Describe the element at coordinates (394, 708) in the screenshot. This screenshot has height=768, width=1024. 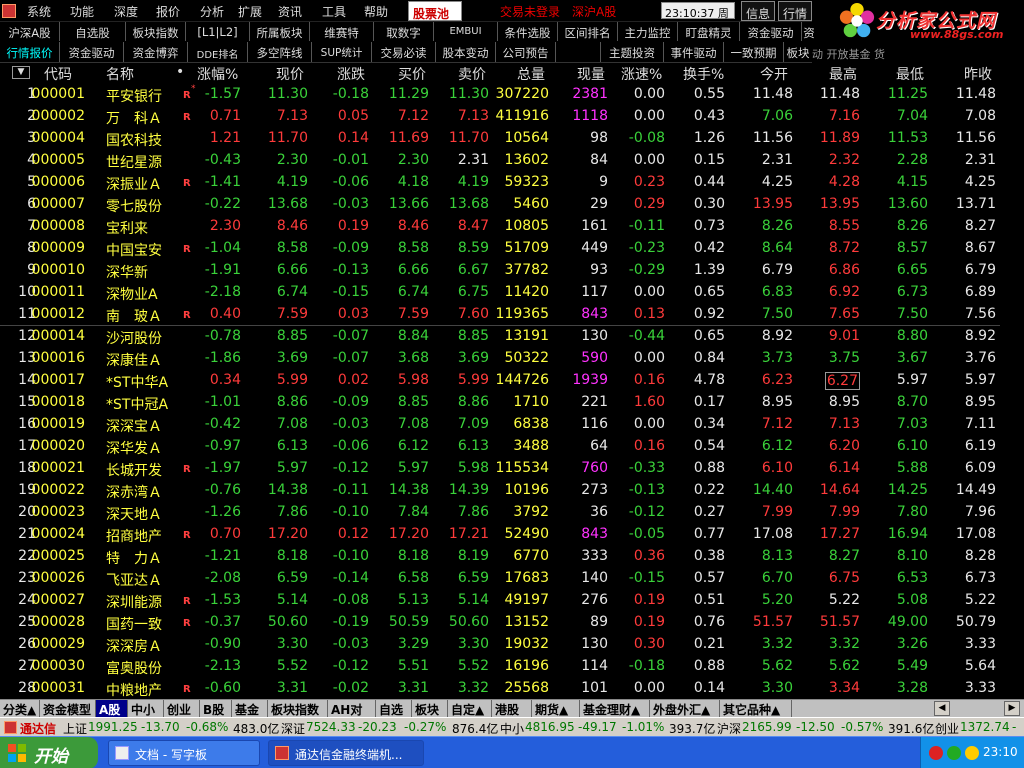
I see `bottom-tab: 自选` at that location.